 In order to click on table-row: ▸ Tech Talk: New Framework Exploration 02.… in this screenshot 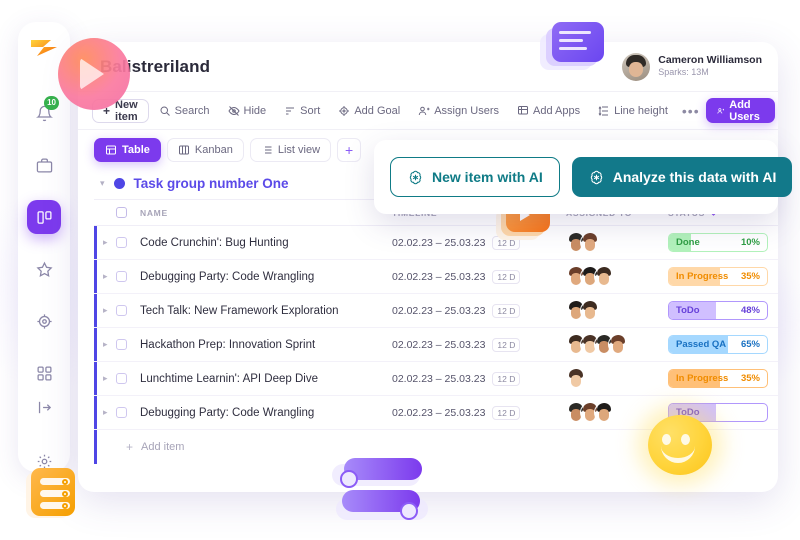, I will do `click(436, 311)`.